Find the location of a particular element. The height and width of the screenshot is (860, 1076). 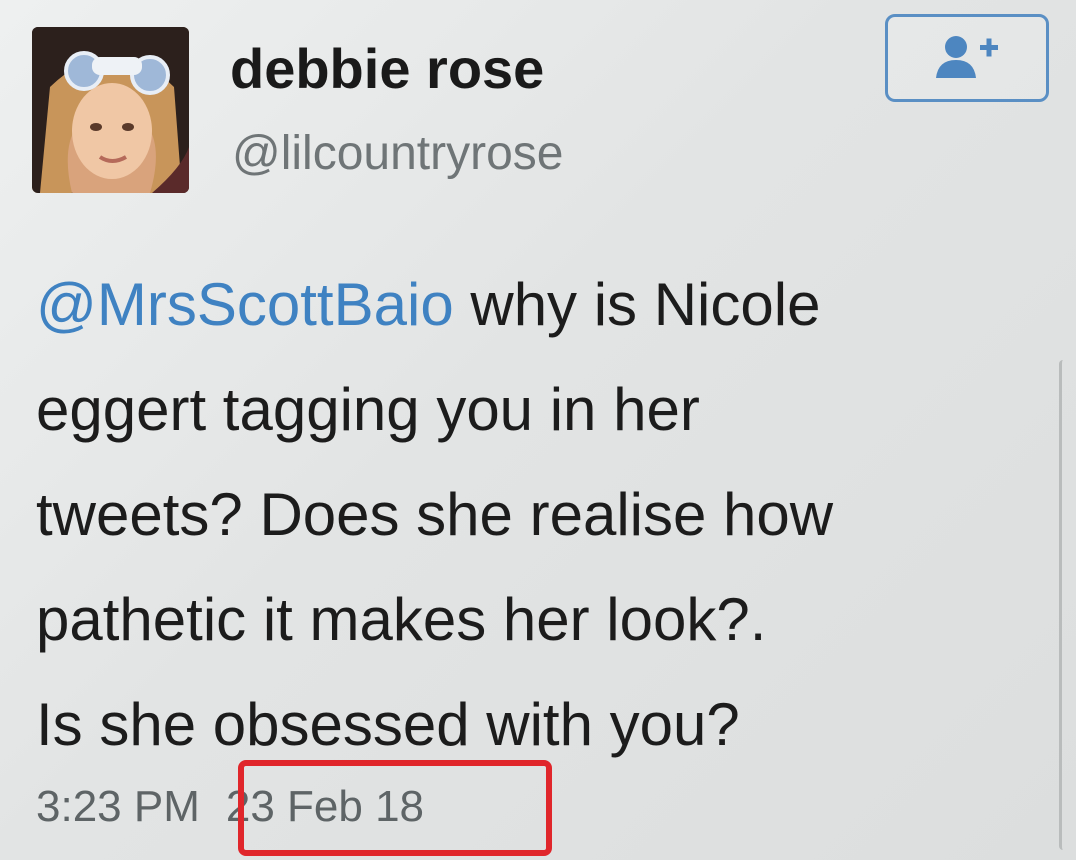

scrollbar-track is located at coordinates (1064, 605).